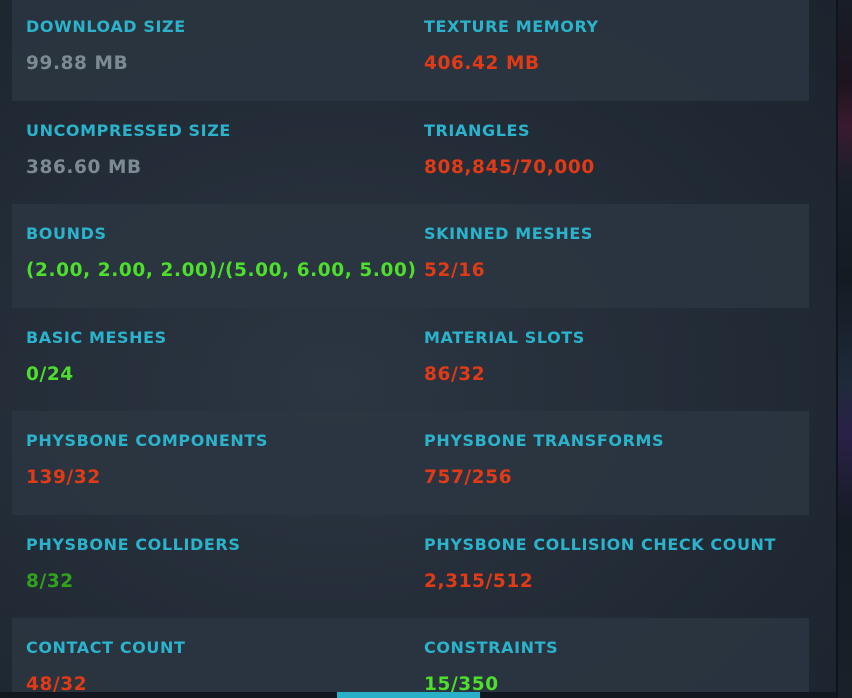  I want to click on stat-label: TEXTURE MEMORY, so click(511, 26).